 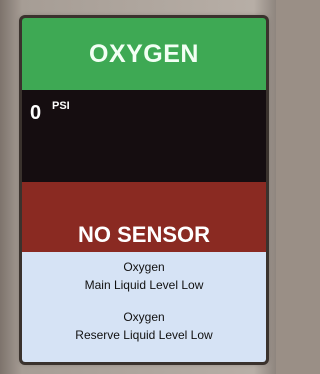 I want to click on gas-title: OXYGEN, so click(x=144, y=53).